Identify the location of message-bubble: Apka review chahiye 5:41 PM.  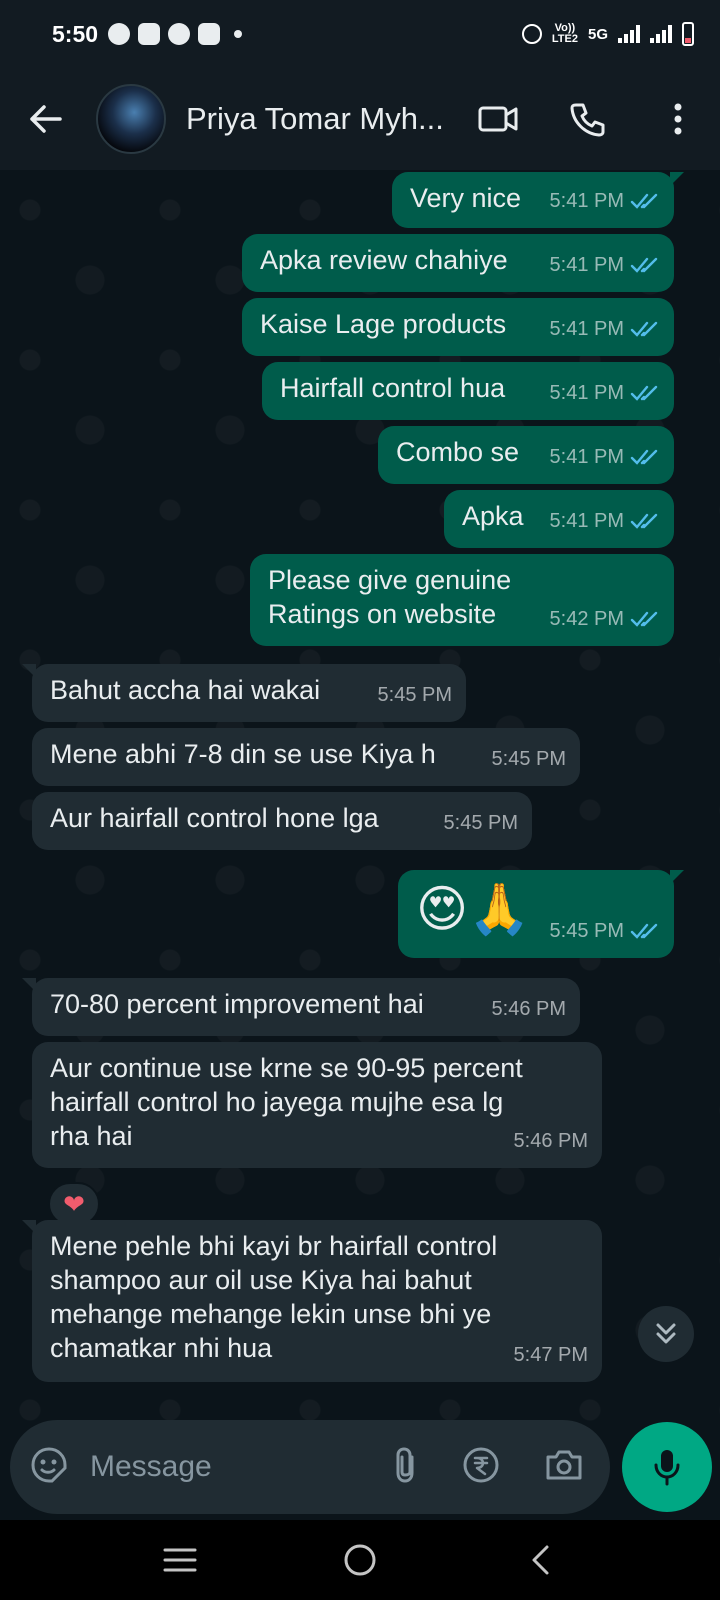
(458, 263).